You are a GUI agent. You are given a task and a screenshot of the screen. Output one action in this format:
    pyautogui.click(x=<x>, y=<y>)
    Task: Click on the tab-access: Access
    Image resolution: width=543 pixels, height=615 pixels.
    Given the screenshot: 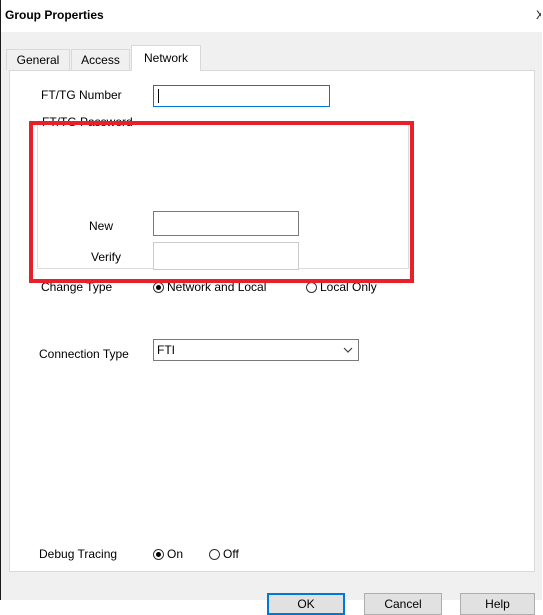 What is the action you would take?
    pyautogui.click(x=100, y=59)
    